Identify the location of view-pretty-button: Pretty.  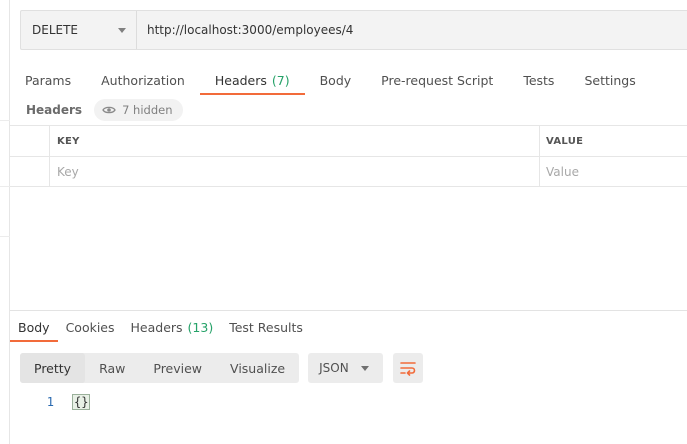
(53, 368).